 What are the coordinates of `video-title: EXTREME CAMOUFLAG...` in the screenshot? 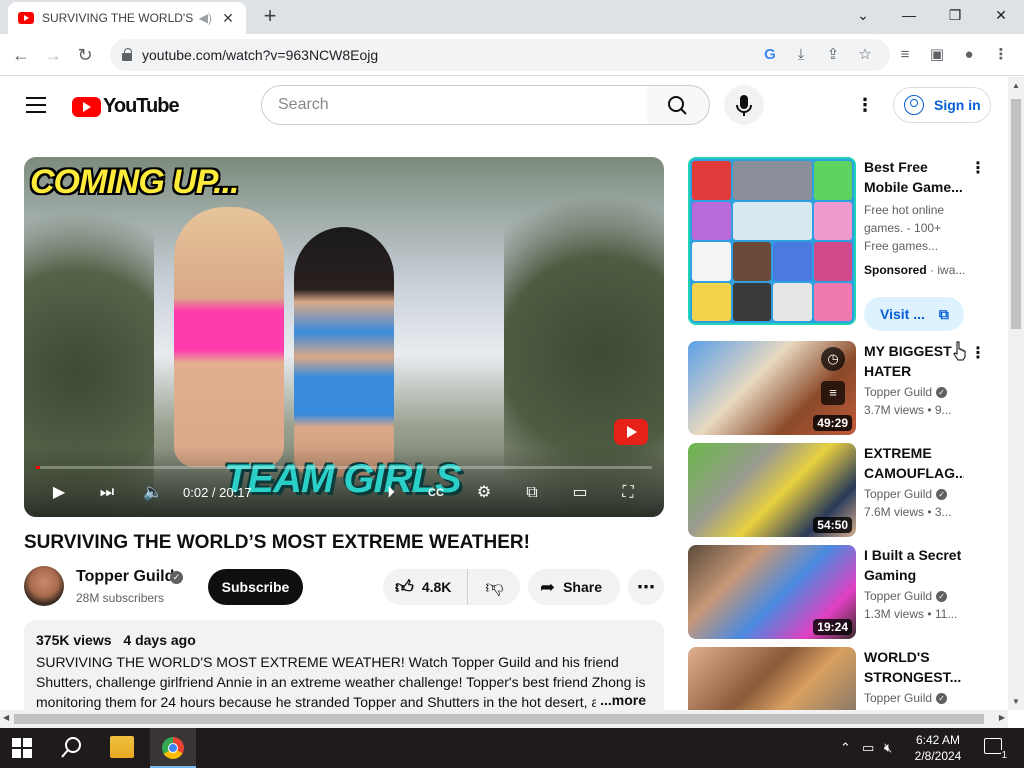 It's located at (914, 463).